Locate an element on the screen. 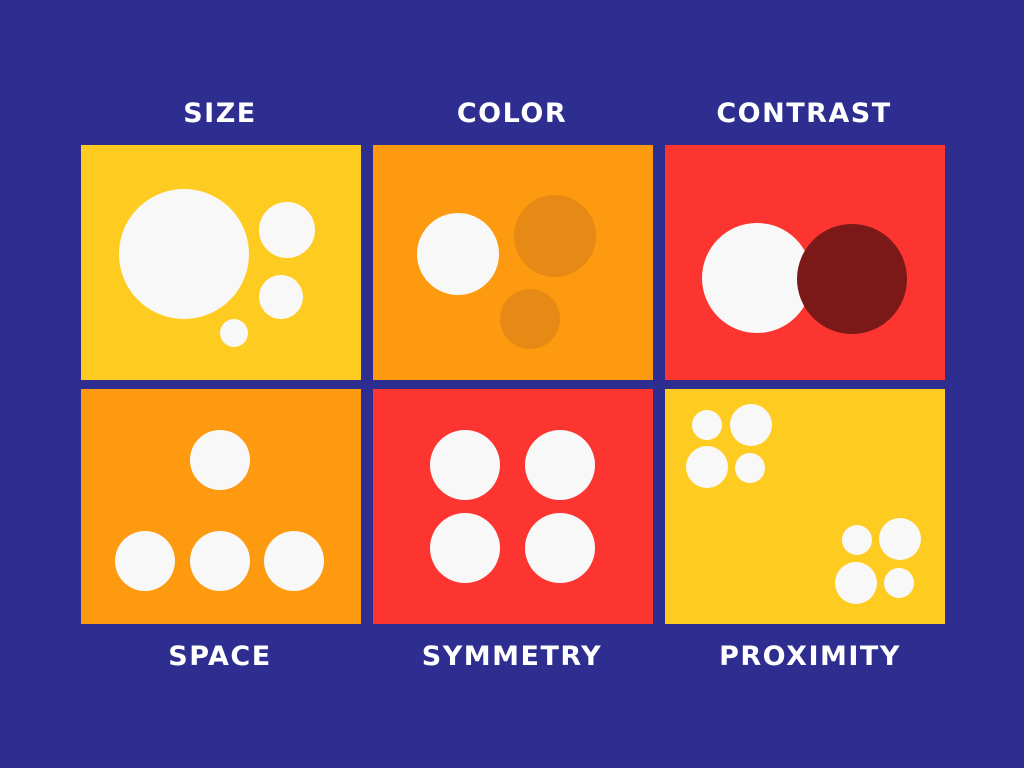 Image resolution: width=1024 pixels, height=768 pixels. color-background is located at coordinates (513, 262).